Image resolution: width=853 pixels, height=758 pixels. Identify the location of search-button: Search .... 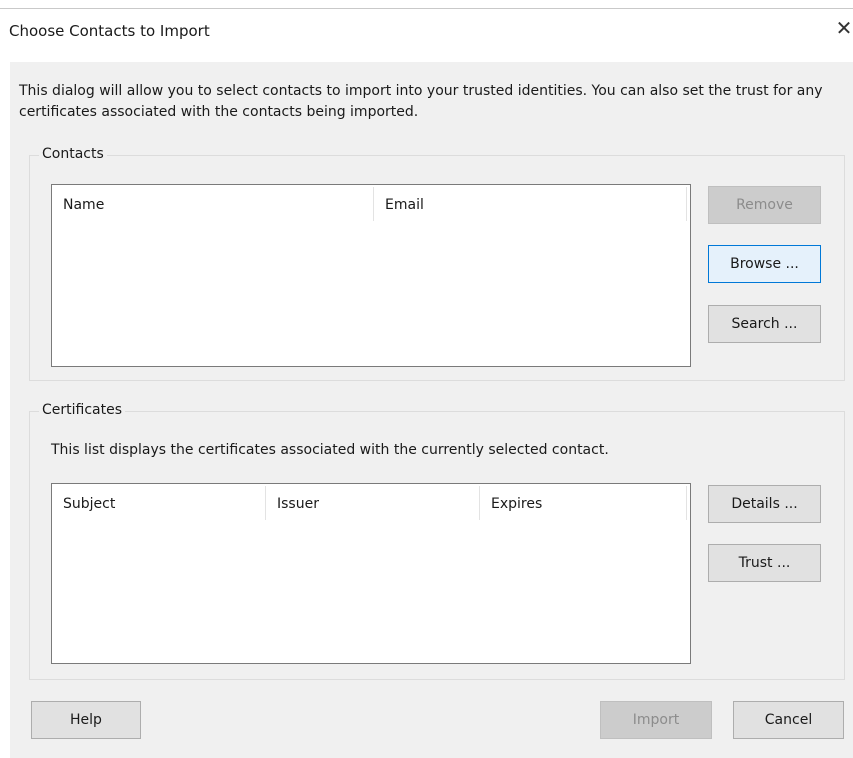
(764, 324).